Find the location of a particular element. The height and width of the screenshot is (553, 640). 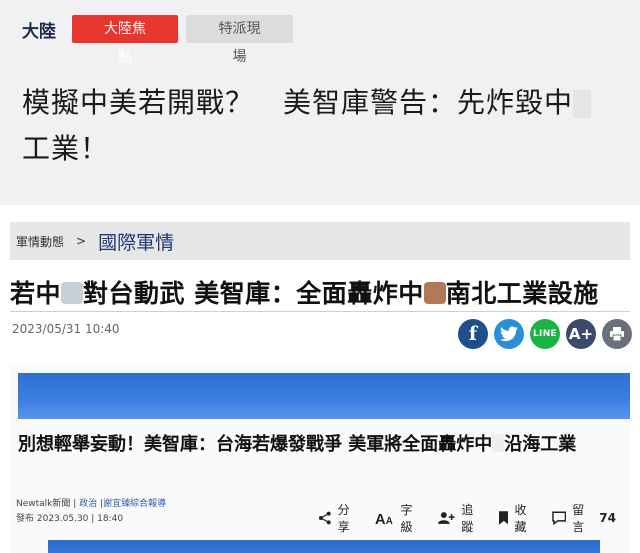

card-title: 別想輕舉妄動！美智庫：台海若爆發戰爭 美軍將全面轟炸中 沿海工業 is located at coordinates (320, 444).